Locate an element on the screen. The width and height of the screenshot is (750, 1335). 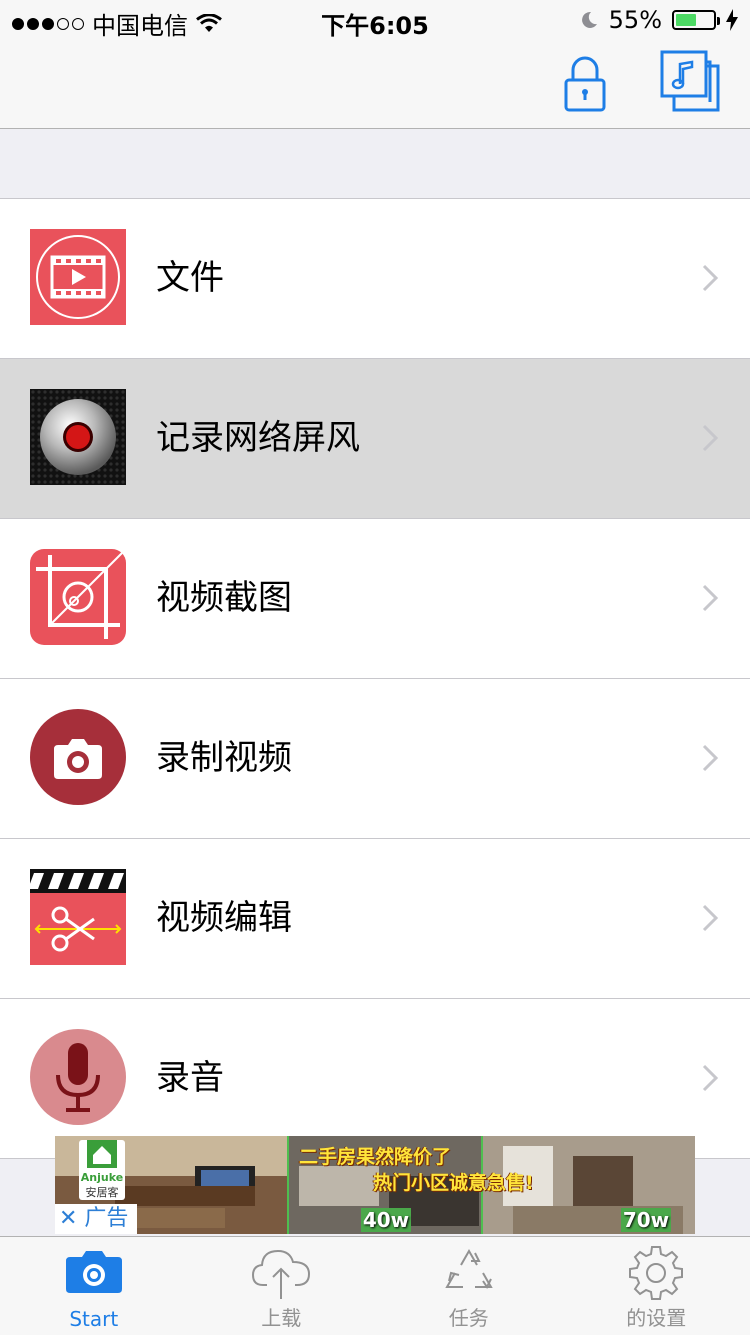
anjuke-logo: Anjuke 安居客 is located at coordinates (102, 1170).